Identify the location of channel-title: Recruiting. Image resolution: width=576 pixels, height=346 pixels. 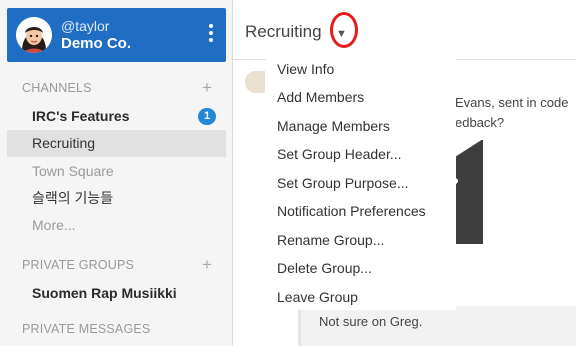
(283, 32).